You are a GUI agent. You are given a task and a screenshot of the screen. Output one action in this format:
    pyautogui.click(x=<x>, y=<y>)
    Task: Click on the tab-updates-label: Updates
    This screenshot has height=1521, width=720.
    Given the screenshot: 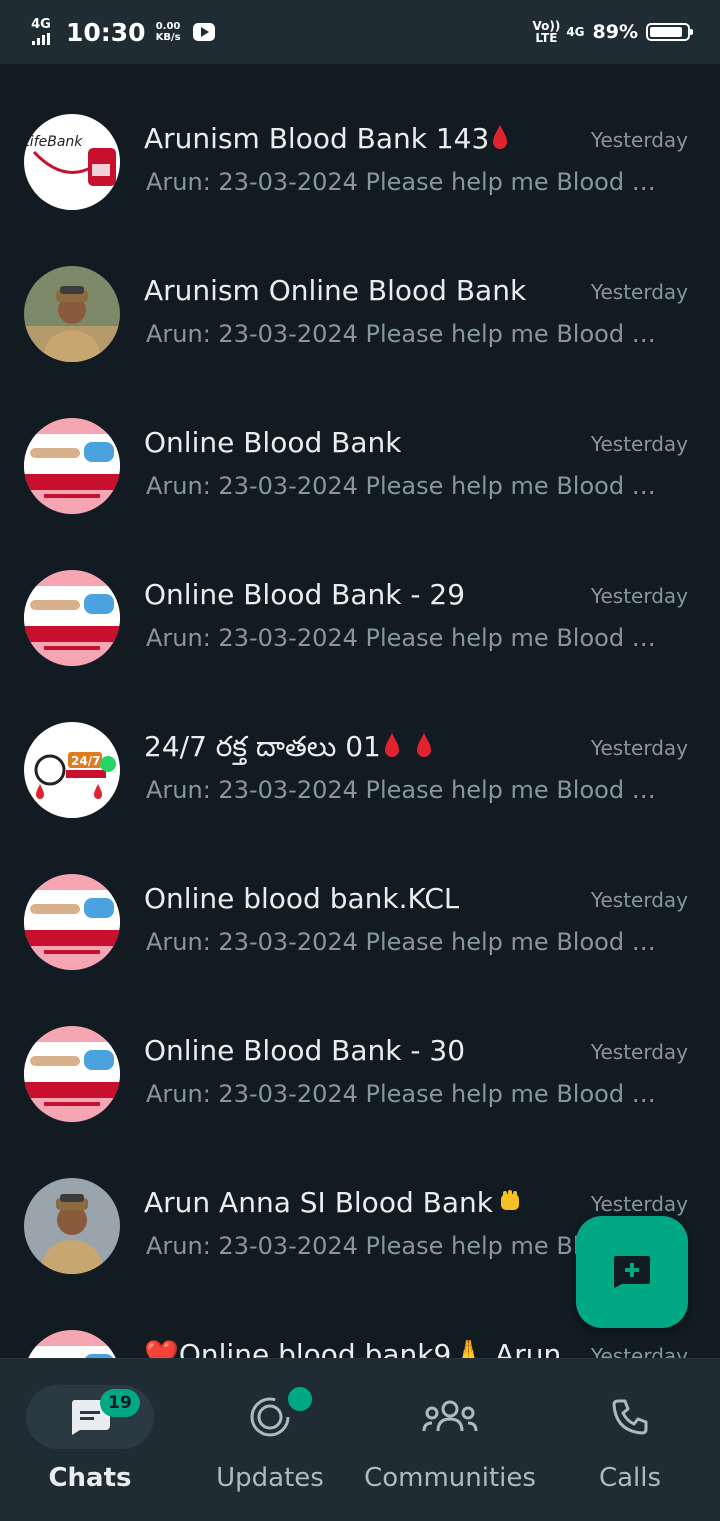 What is the action you would take?
    pyautogui.click(x=270, y=1478)
    